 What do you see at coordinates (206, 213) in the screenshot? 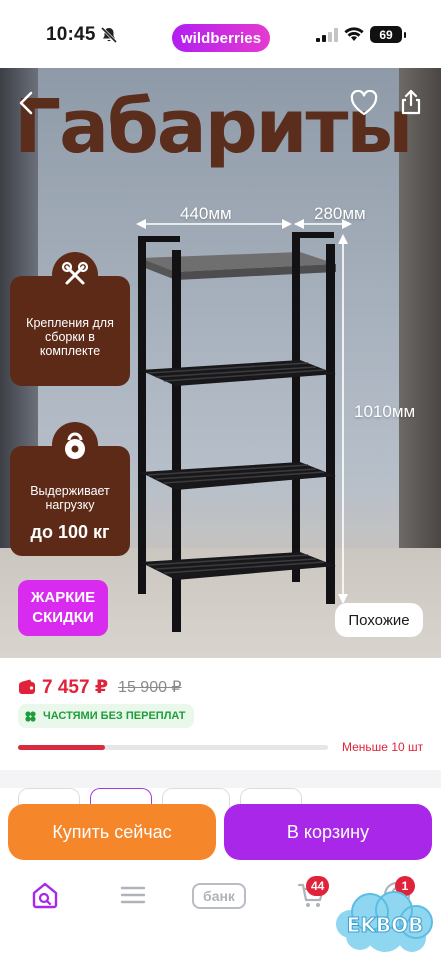
I see `dimension-width: 440мм` at bounding box center [206, 213].